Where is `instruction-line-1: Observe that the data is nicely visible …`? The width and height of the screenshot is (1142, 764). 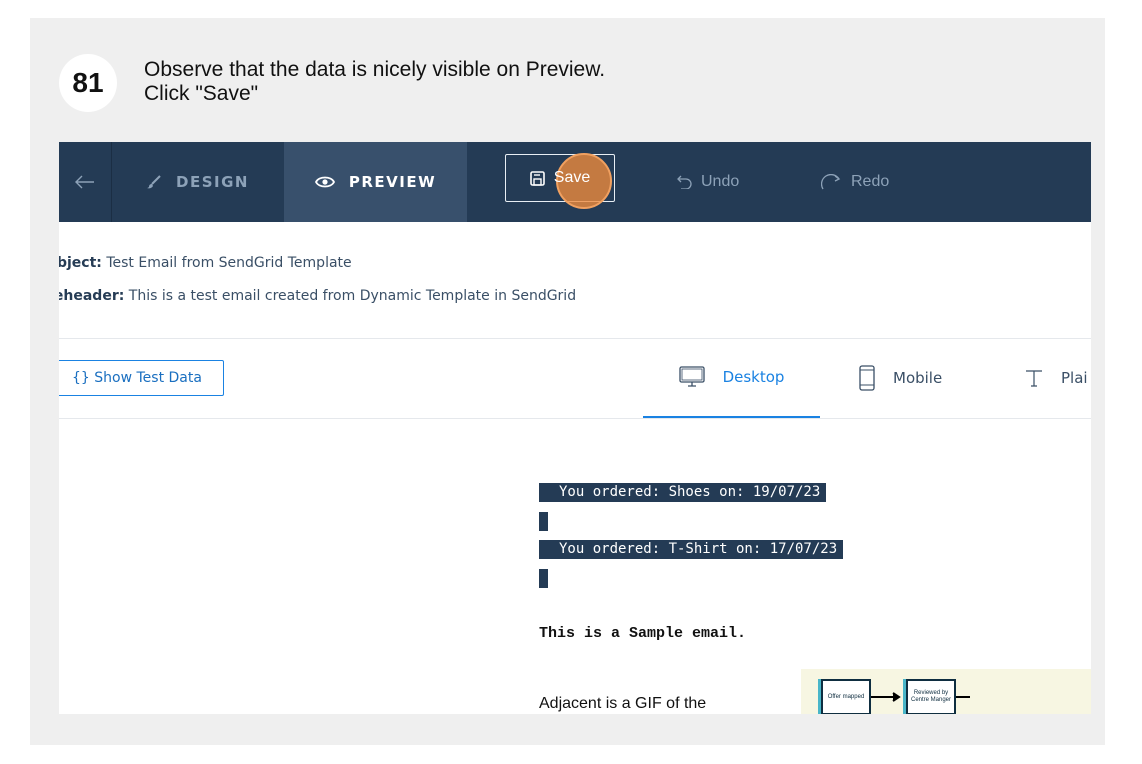
instruction-line-1: Observe that the data is nicely visible … is located at coordinates (375, 69).